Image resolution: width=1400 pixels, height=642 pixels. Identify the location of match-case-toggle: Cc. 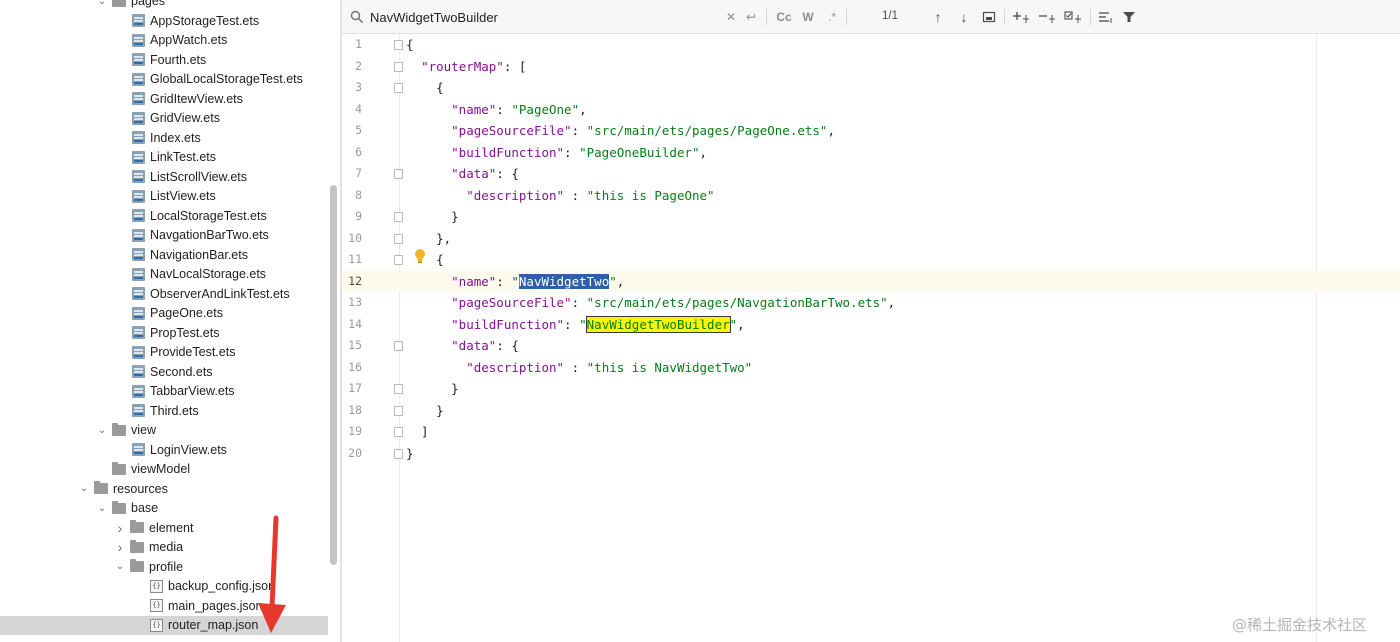
(784, 17).